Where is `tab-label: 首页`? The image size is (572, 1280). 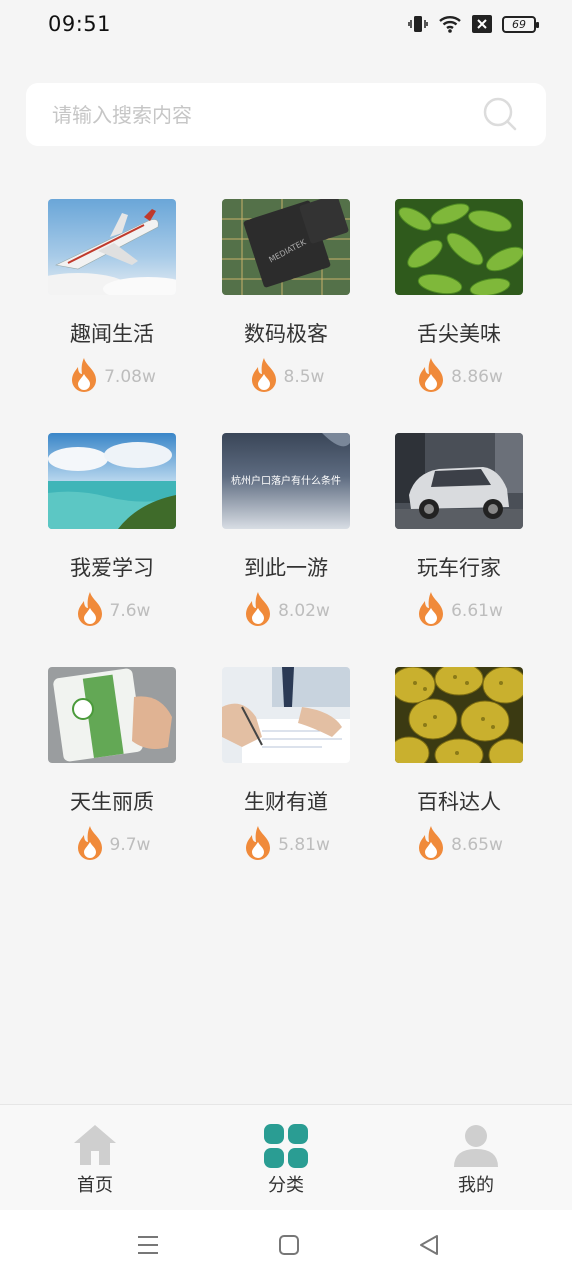 tab-label: 首页 is located at coordinates (95, 1185).